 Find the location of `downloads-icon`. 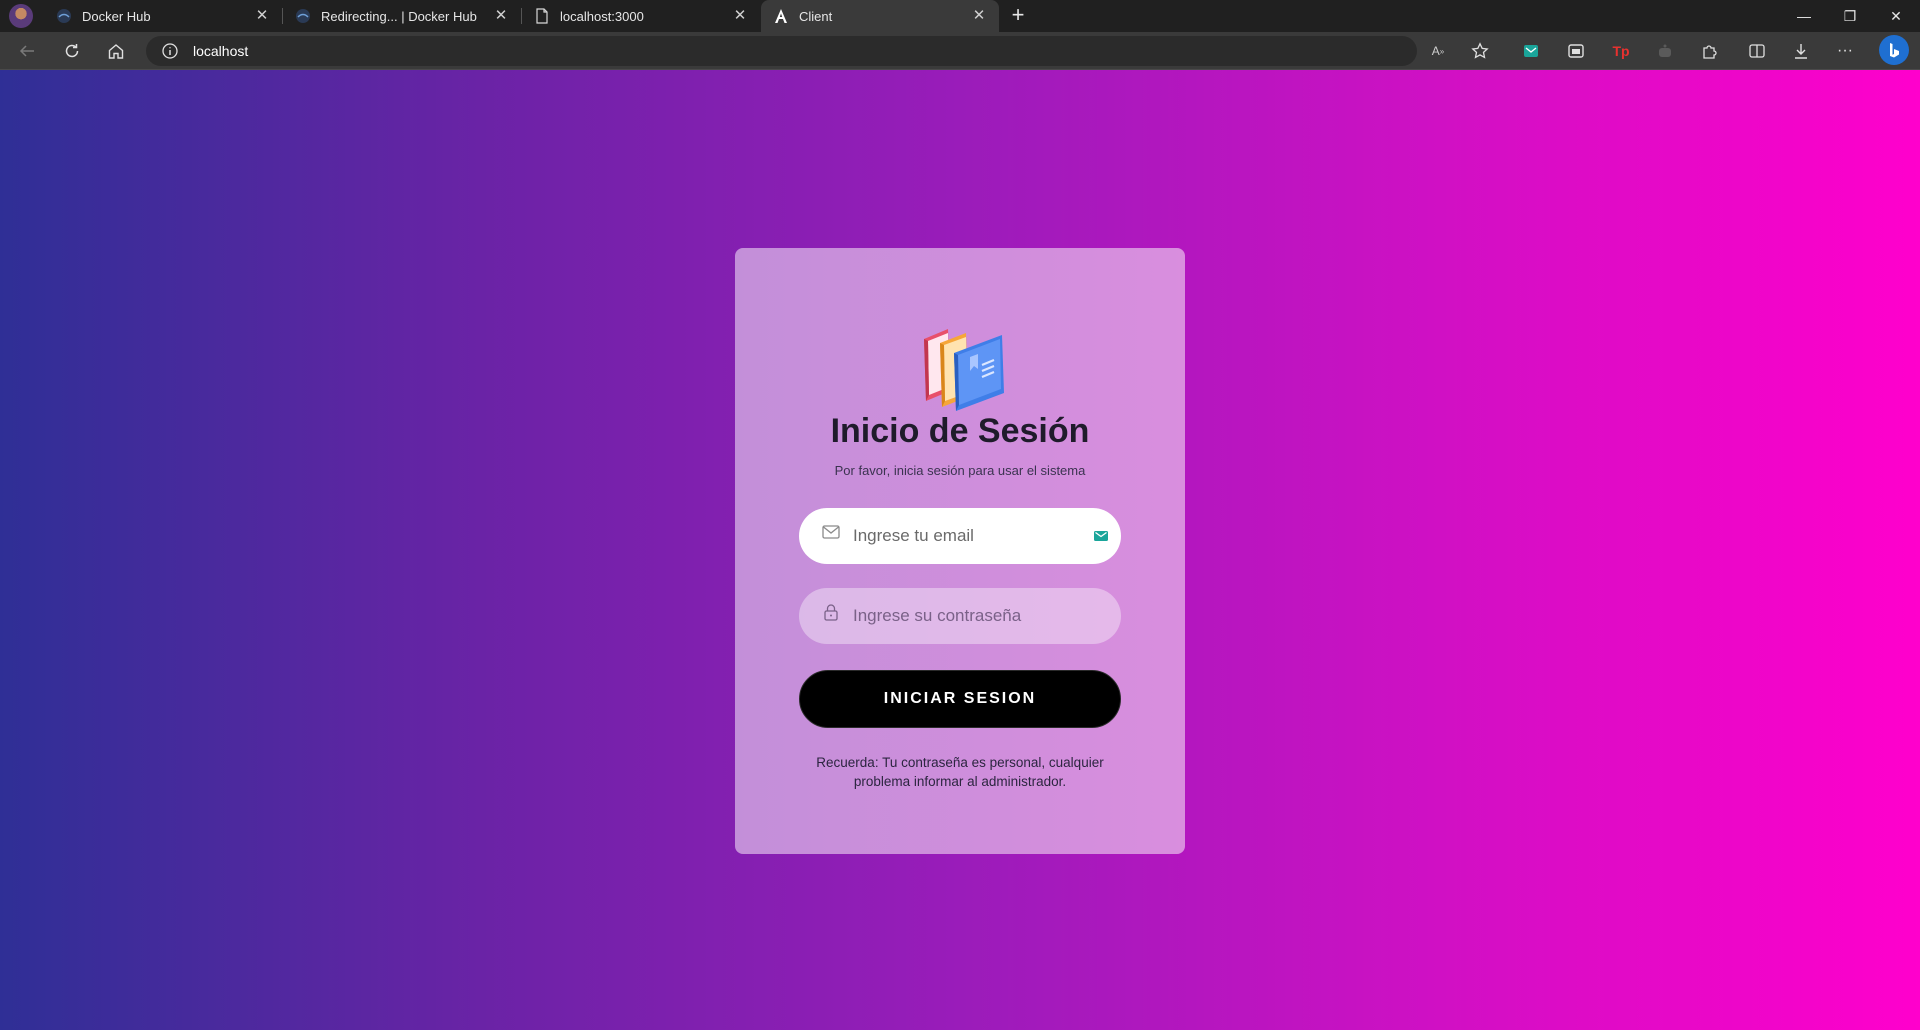

downloads-icon is located at coordinates (1801, 51).